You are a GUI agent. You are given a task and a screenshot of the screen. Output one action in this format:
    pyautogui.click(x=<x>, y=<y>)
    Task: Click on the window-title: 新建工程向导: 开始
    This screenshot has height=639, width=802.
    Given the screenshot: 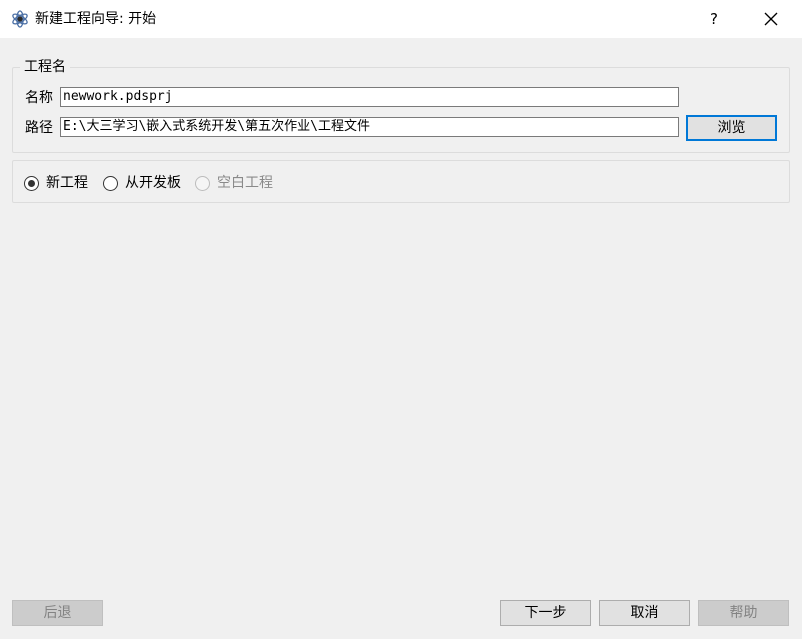 What is the action you would take?
    pyautogui.click(x=96, y=19)
    